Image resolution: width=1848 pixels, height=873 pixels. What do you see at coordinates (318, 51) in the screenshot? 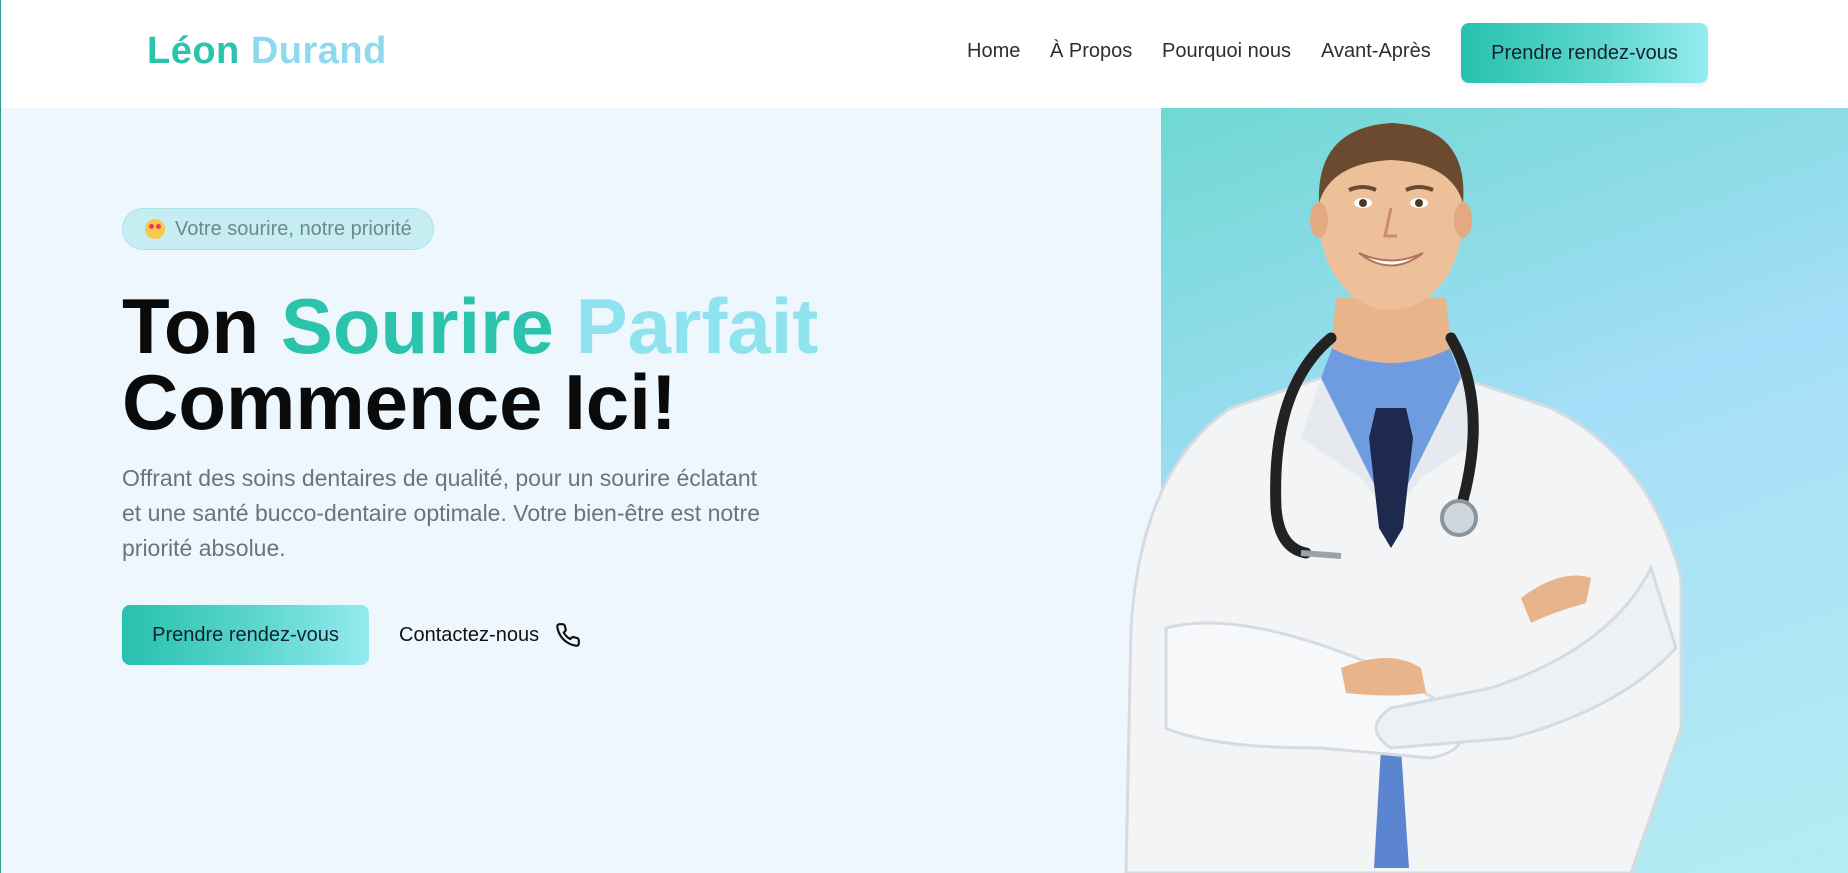
I see `logo-last-name: Durand` at bounding box center [318, 51].